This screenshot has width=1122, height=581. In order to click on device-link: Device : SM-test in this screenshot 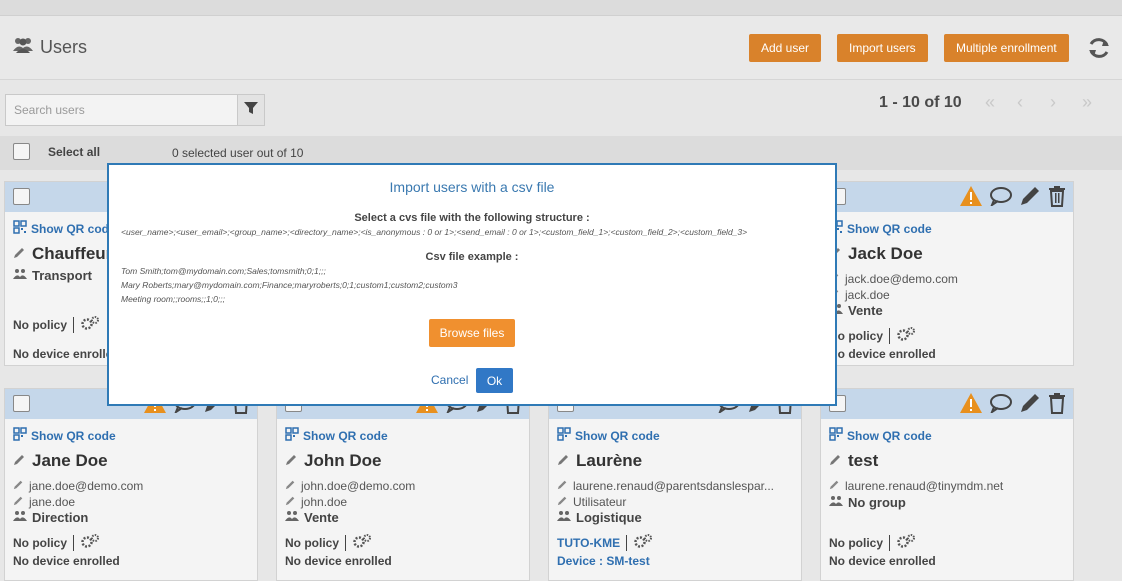, I will do `click(603, 561)`.